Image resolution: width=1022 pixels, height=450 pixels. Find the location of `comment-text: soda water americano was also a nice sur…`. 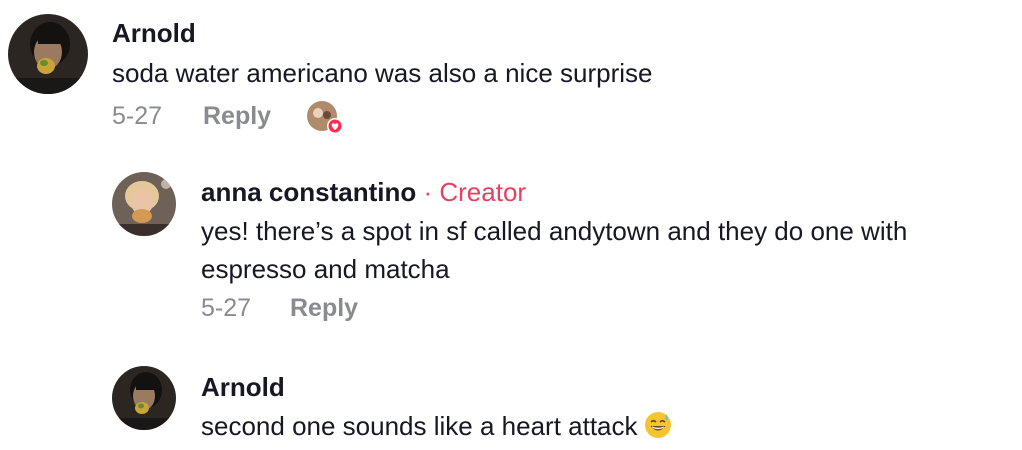

comment-text: soda water americano was also a nice sur… is located at coordinates (382, 73).